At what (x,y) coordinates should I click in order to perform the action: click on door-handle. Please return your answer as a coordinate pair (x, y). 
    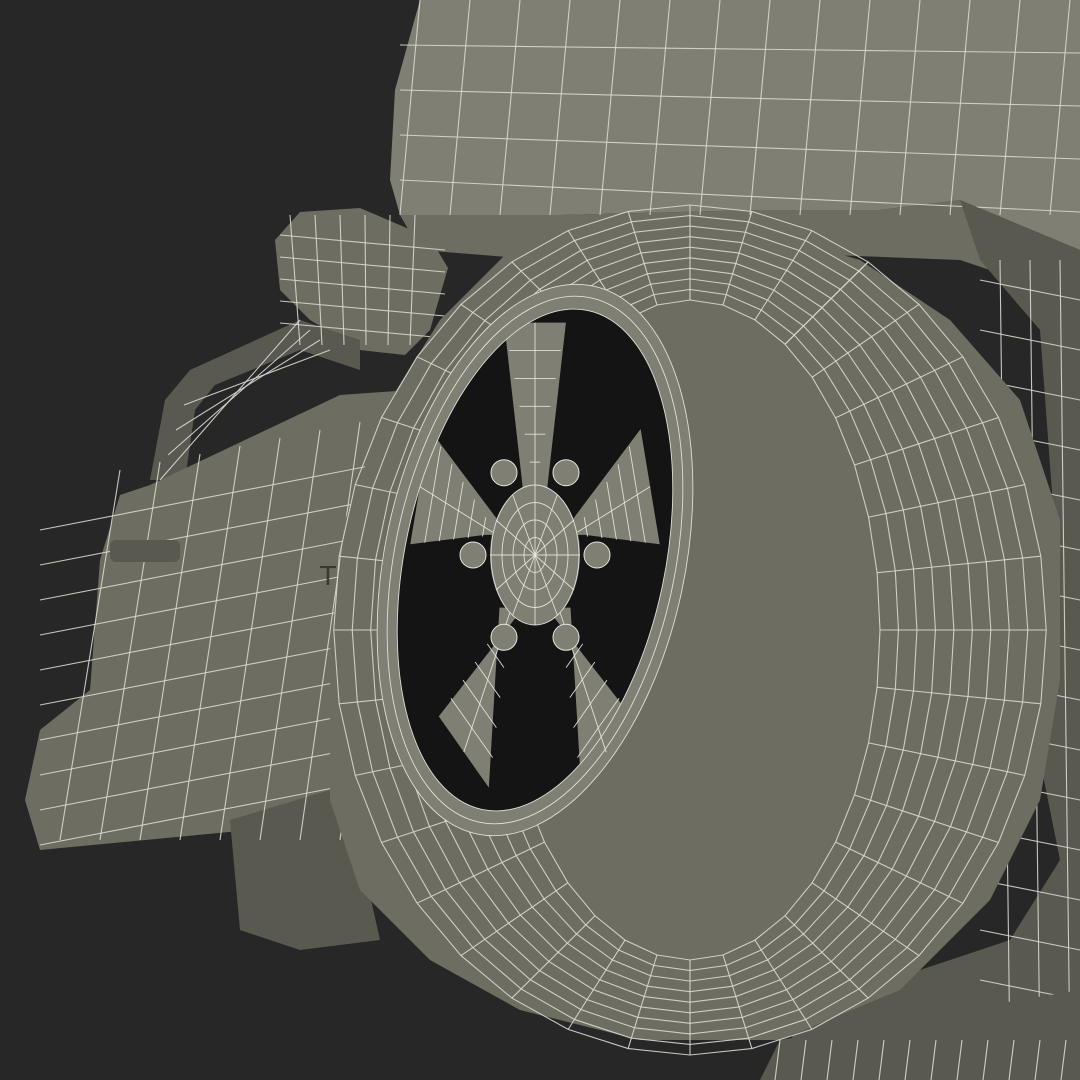
    Looking at the image, I should click on (145, 551).